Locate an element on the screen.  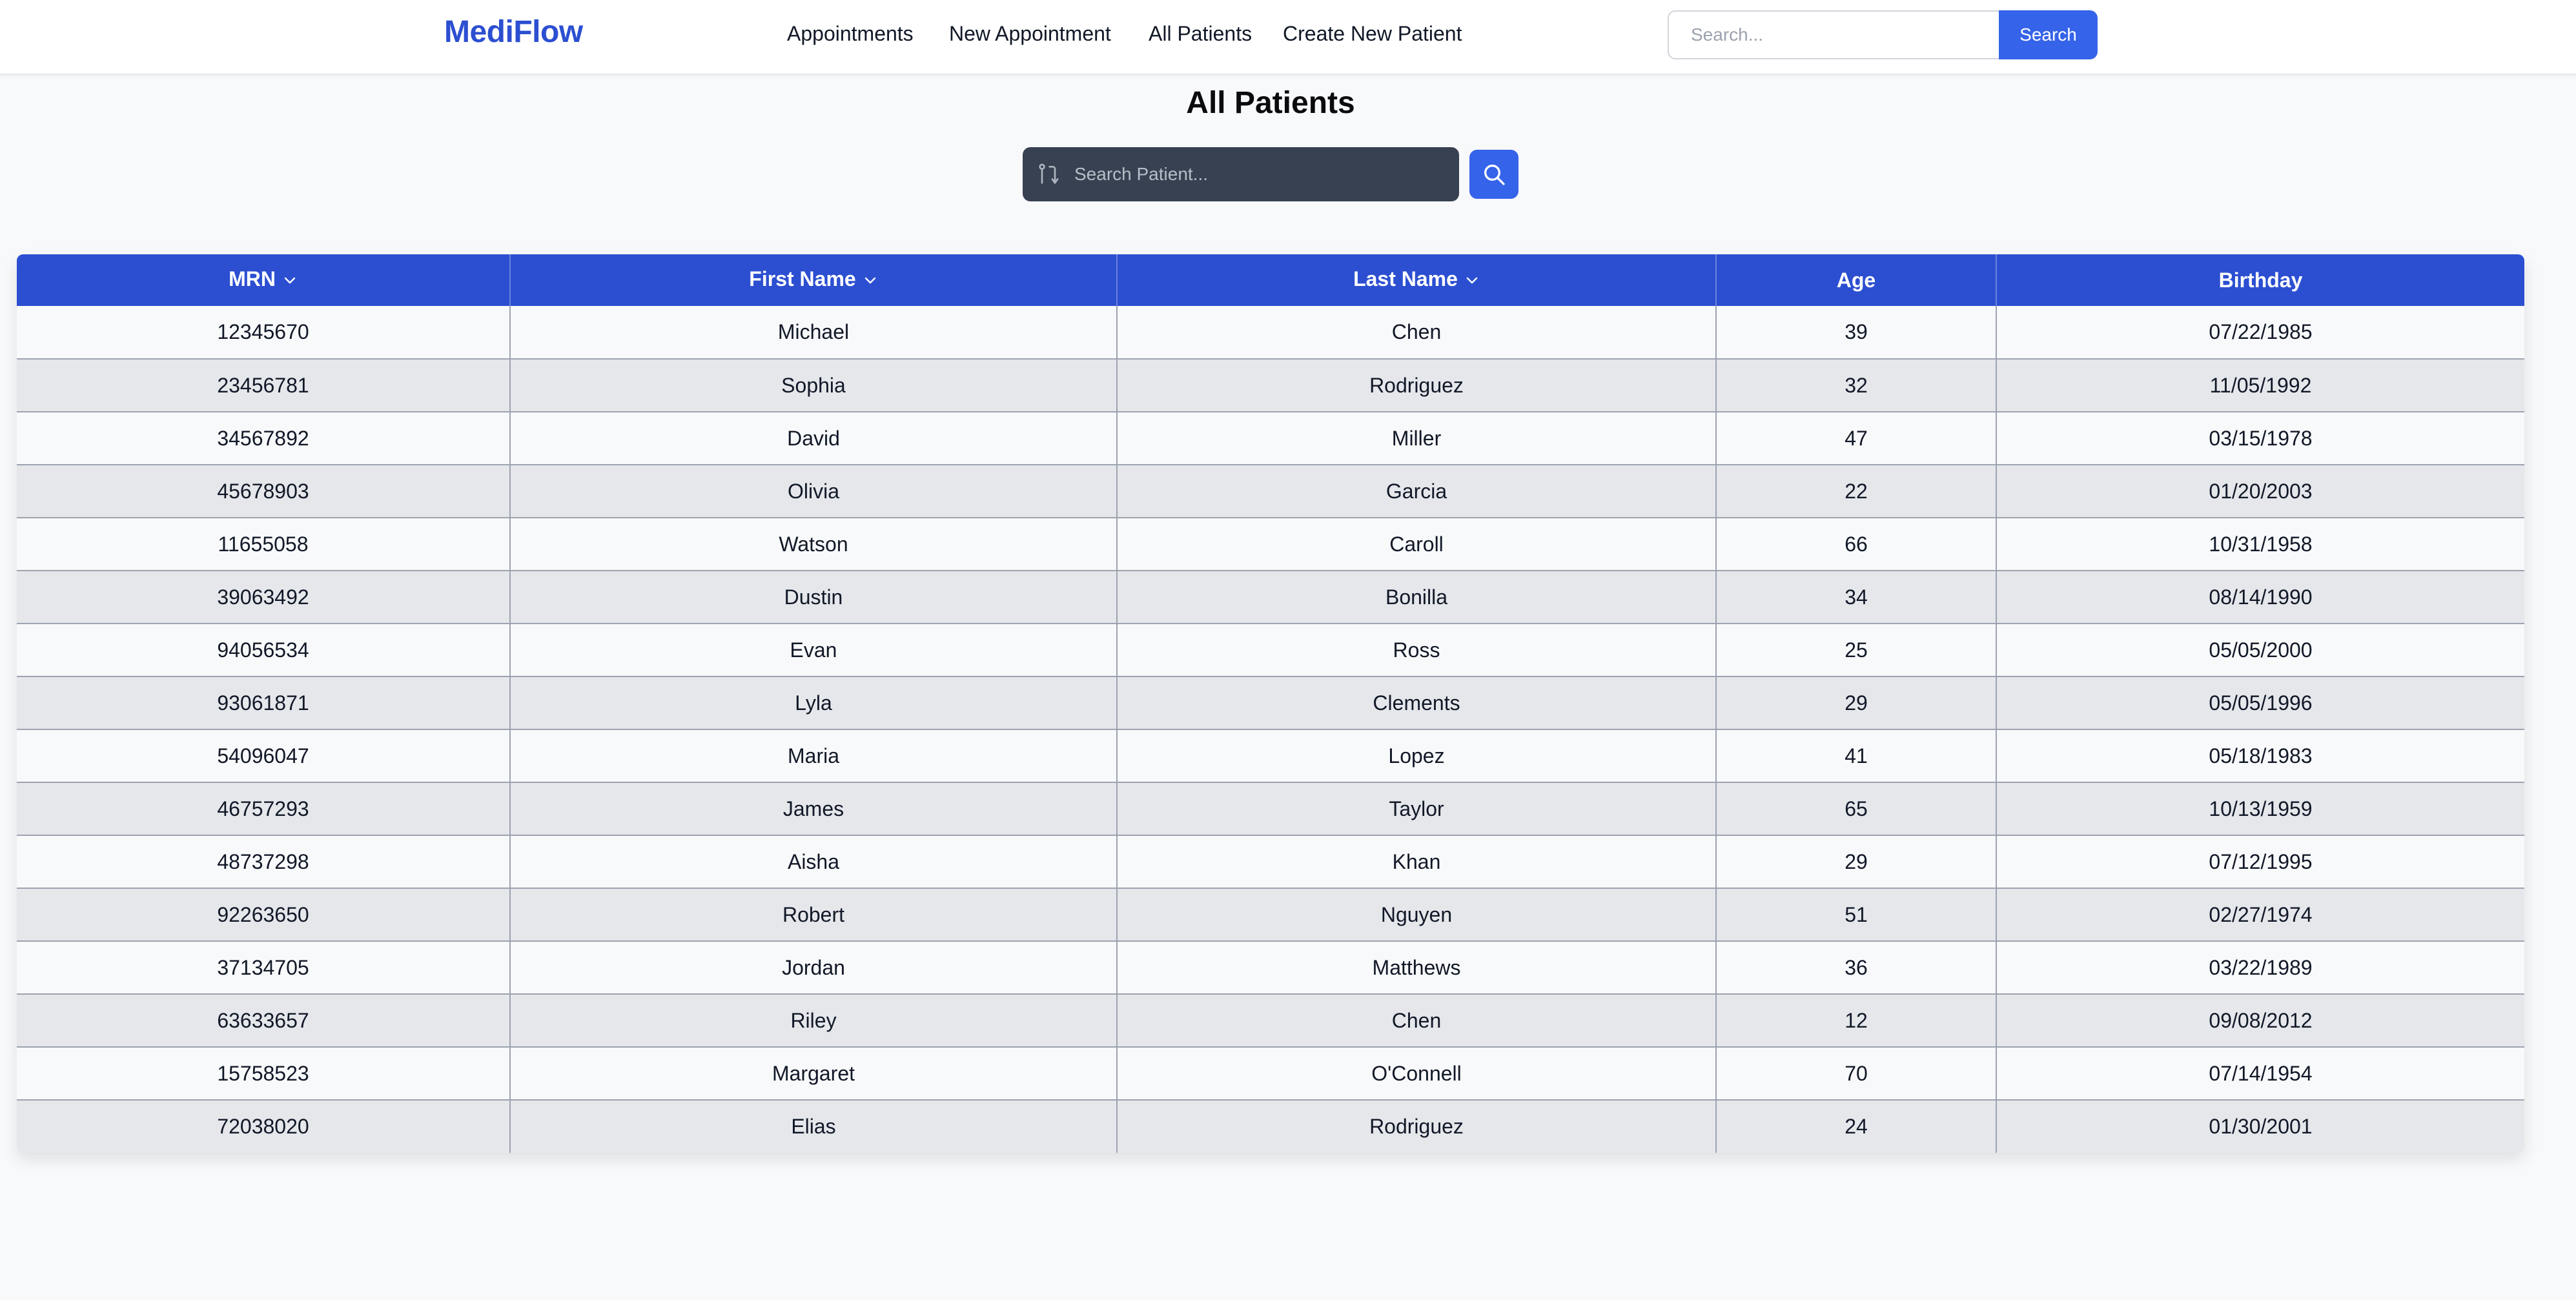
cell-birthday: 03/22/1989 is located at coordinates (2260, 967).